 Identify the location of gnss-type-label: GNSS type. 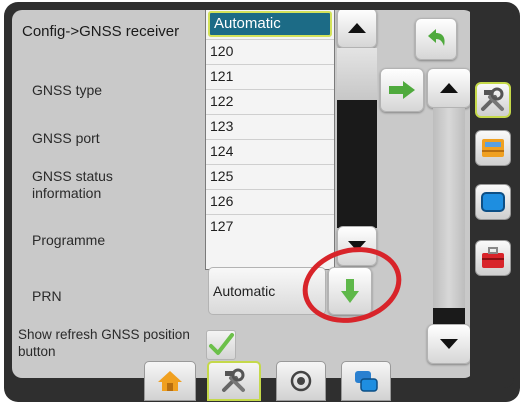
(67, 90).